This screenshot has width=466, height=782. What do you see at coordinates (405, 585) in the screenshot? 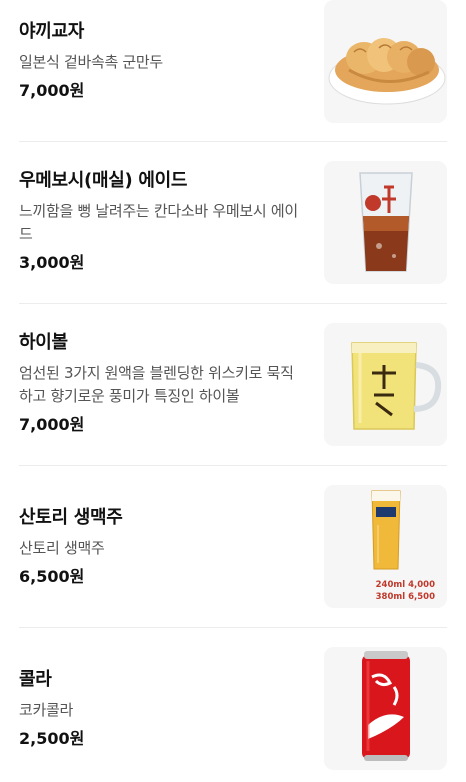
I see `beer-size-price-240: 240ml 4,000` at bounding box center [405, 585].